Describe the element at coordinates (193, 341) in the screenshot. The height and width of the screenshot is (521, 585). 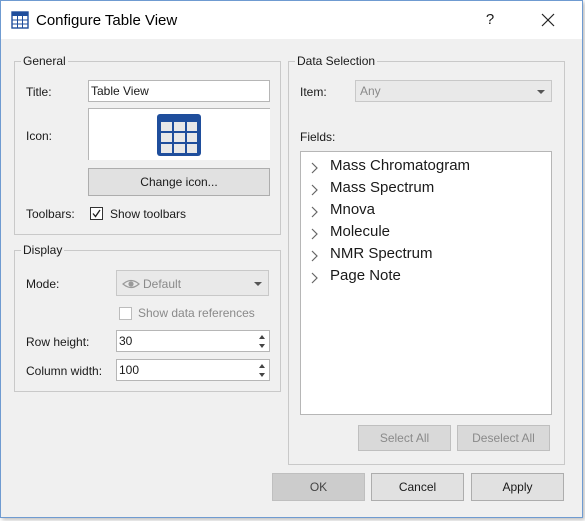
I see `row-height-spinbox: 30` at that location.